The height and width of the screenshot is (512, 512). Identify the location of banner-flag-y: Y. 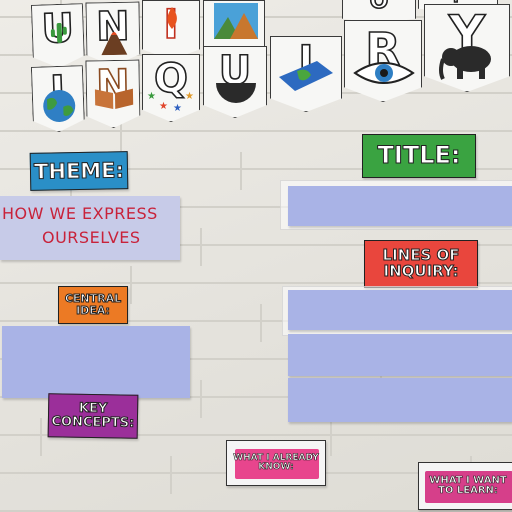
(467, 48).